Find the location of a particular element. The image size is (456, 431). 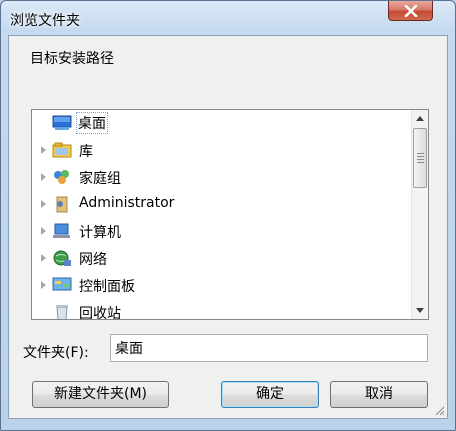

tree-item-label: 网络 is located at coordinates (93, 260).